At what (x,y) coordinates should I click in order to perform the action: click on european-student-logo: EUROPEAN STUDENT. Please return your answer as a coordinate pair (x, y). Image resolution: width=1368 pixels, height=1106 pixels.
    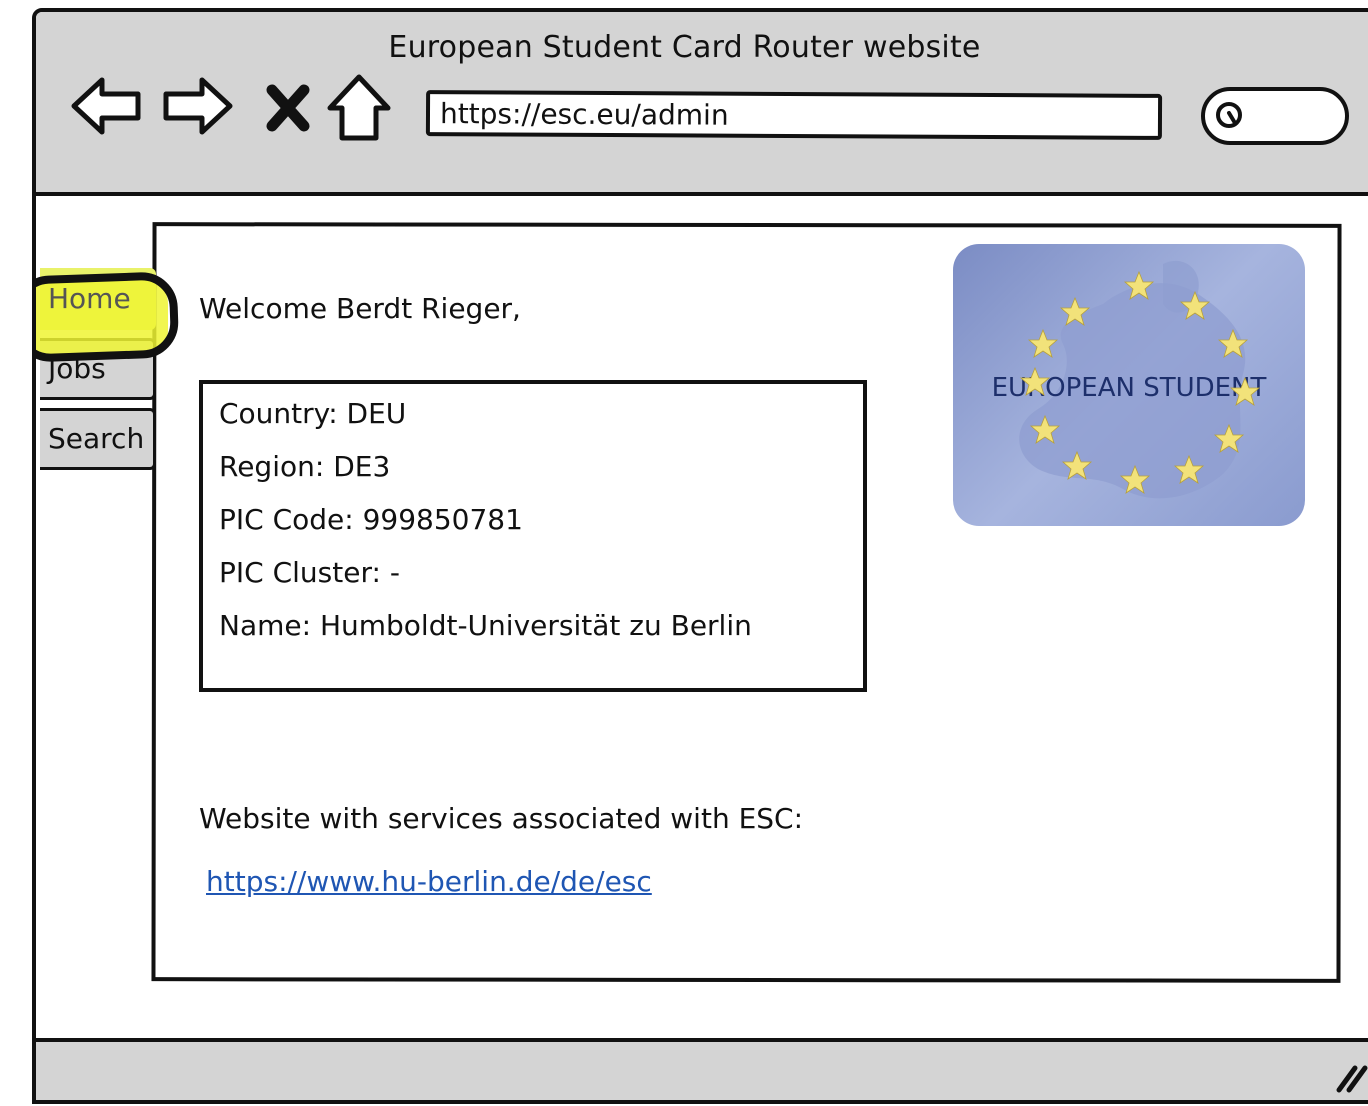
    Looking at the image, I should click on (1129, 385).